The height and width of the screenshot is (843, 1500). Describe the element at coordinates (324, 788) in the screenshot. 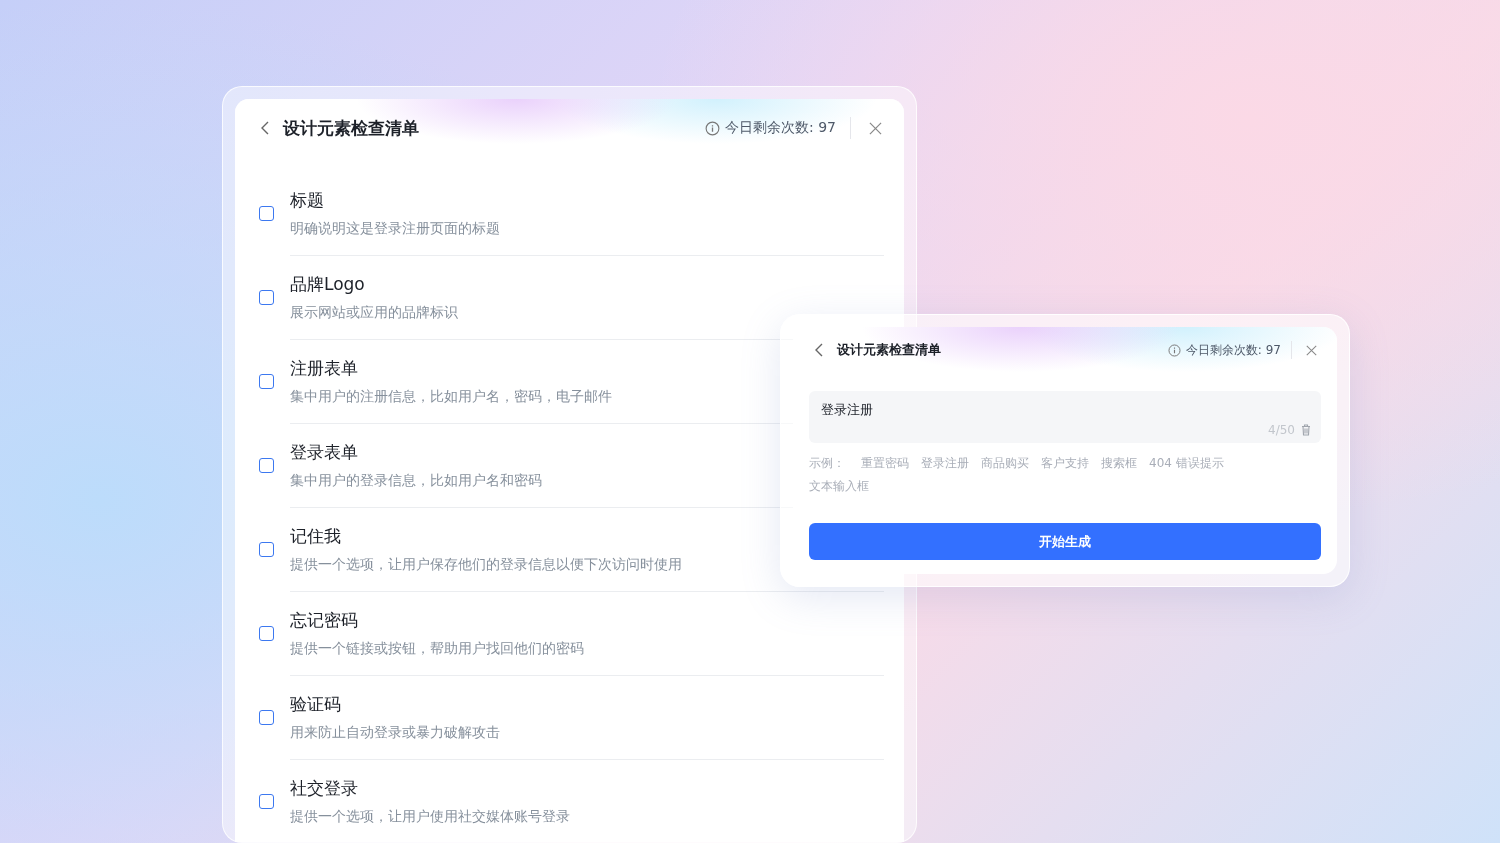

I see `item-title: 社交登录` at that location.